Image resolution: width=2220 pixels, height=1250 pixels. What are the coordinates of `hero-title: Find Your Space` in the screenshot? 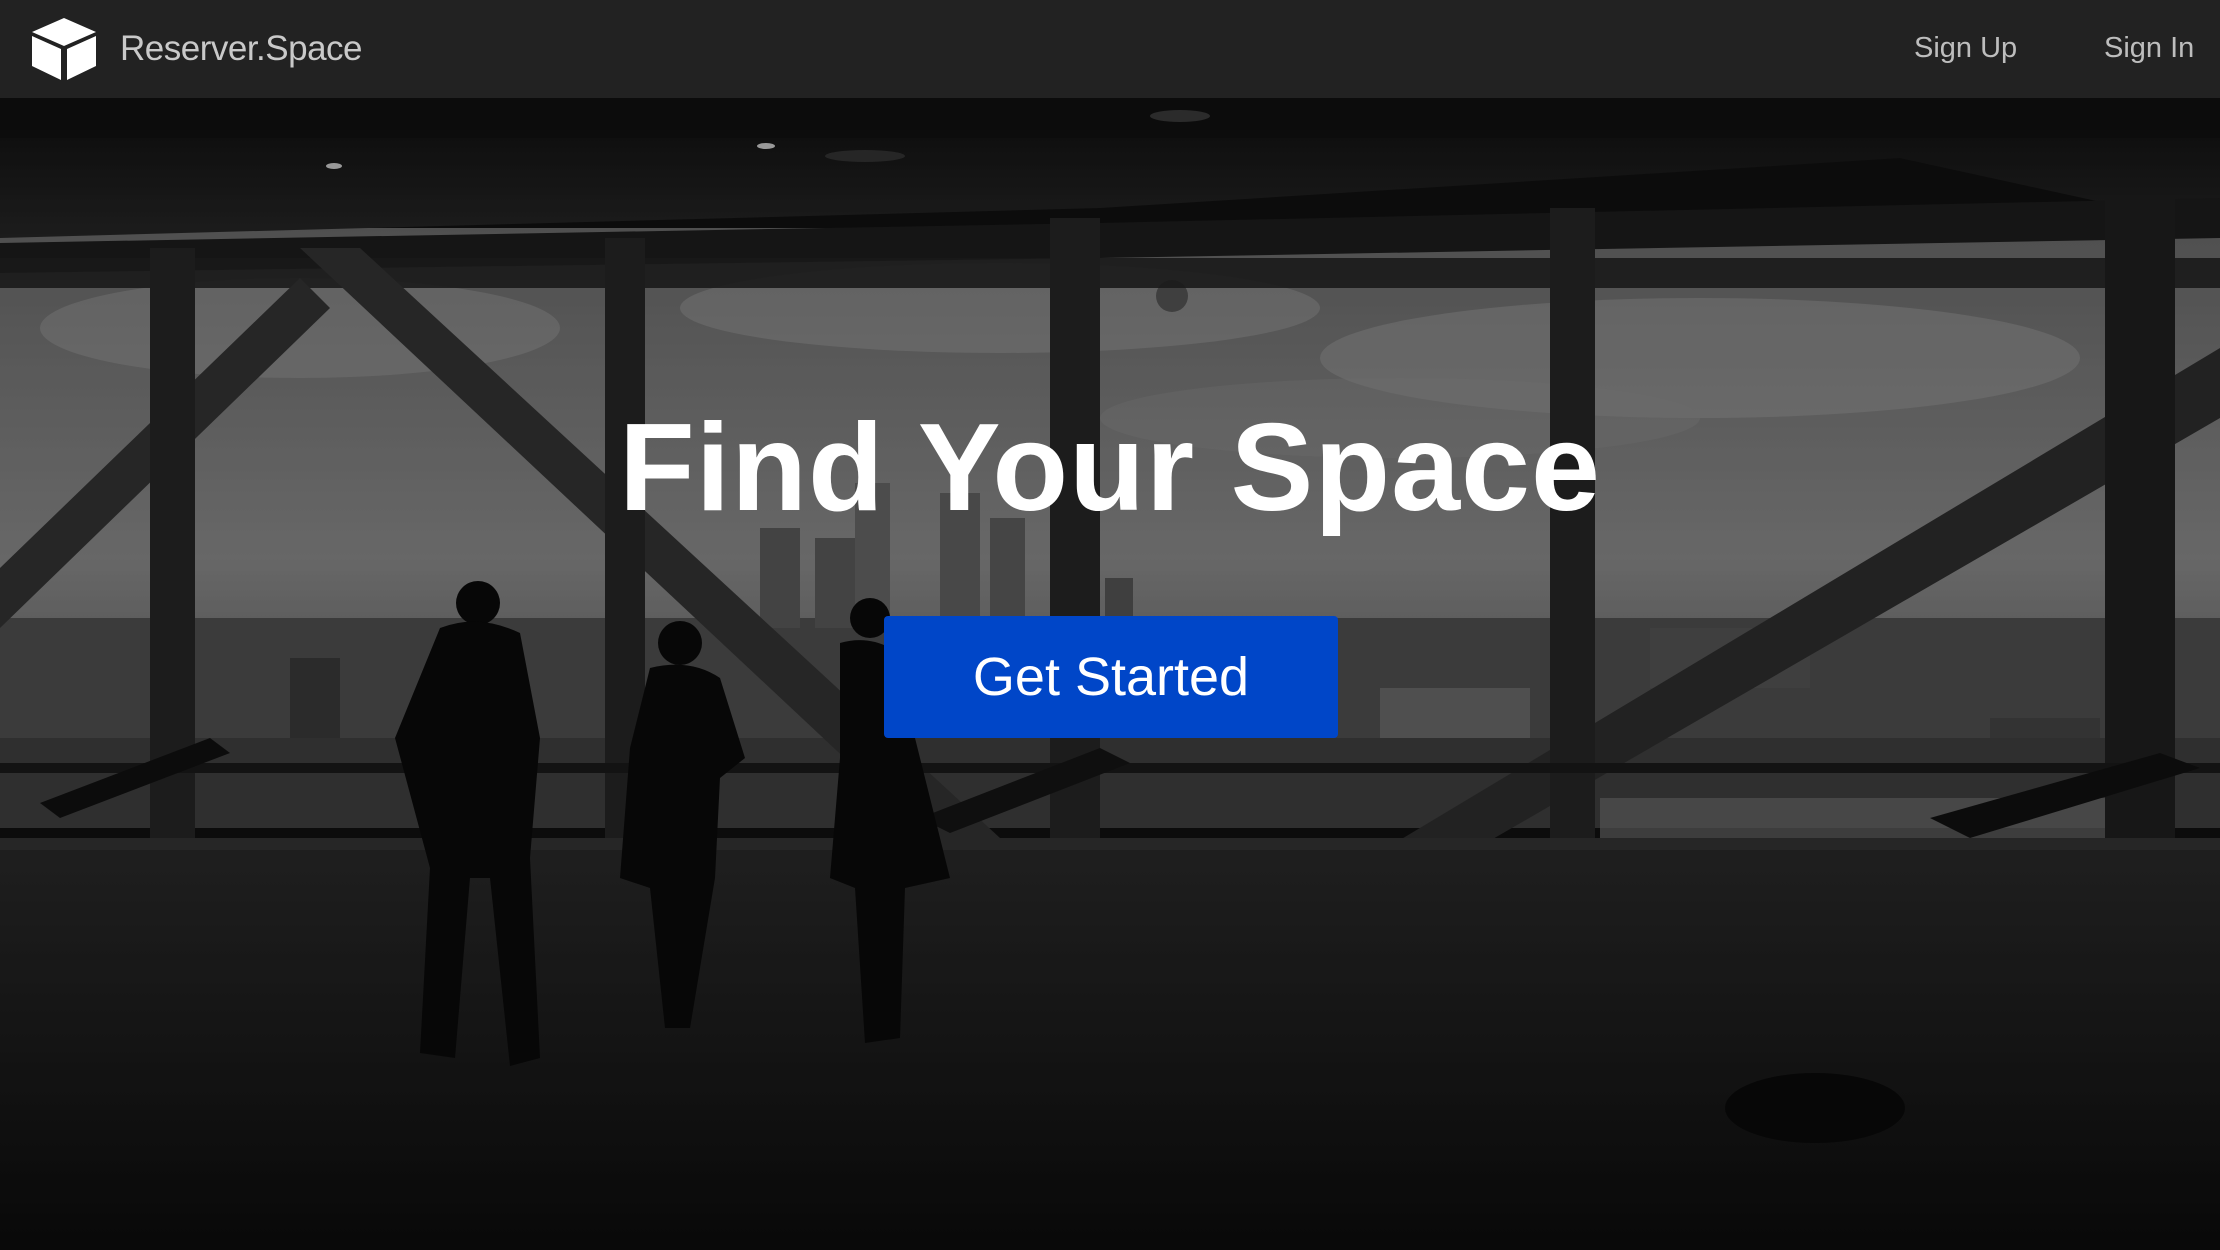 It's located at (1110, 468).